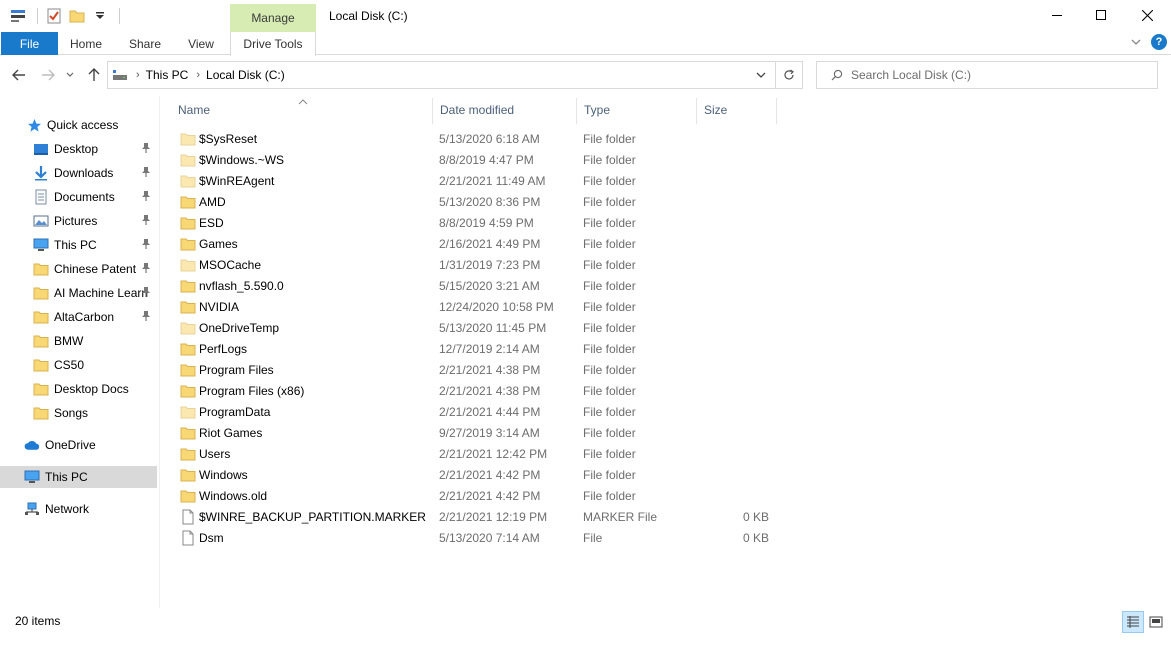  Describe the element at coordinates (78, 245) in the screenshot. I see `nav-item-this-pc-pinned: This PC` at that location.